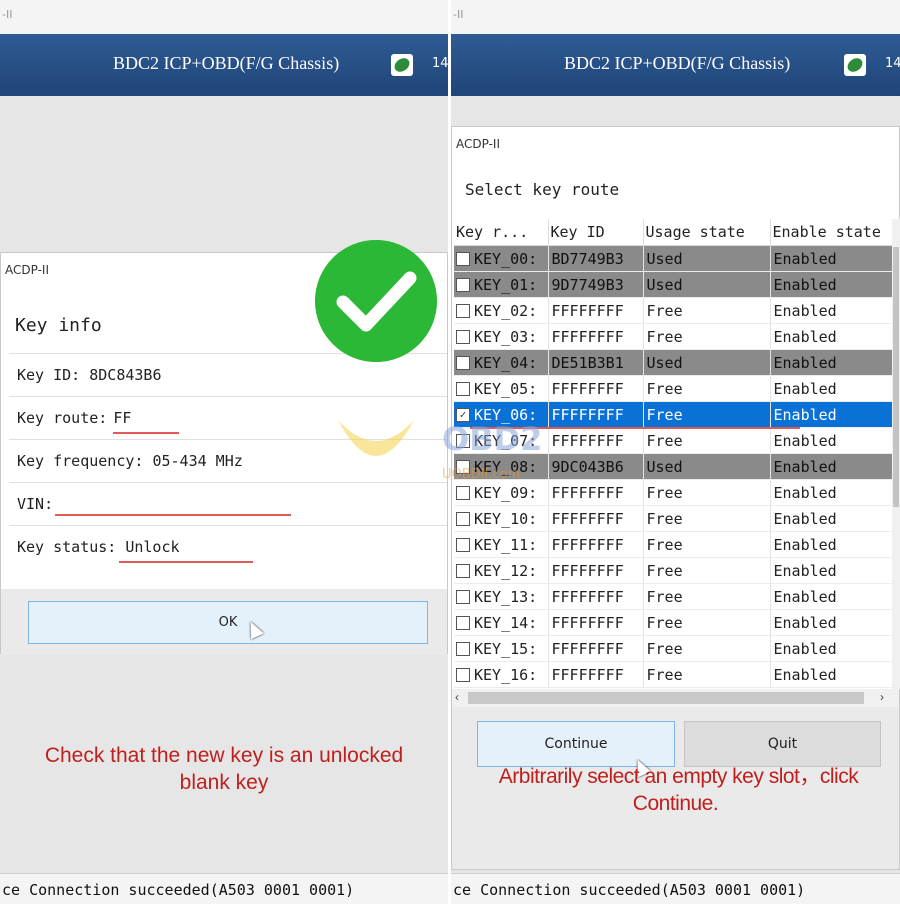 This screenshot has height=904, width=900. Describe the element at coordinates (831, 232) in the screenshot. I see `column-header-enable-state: Enable state` at that location.